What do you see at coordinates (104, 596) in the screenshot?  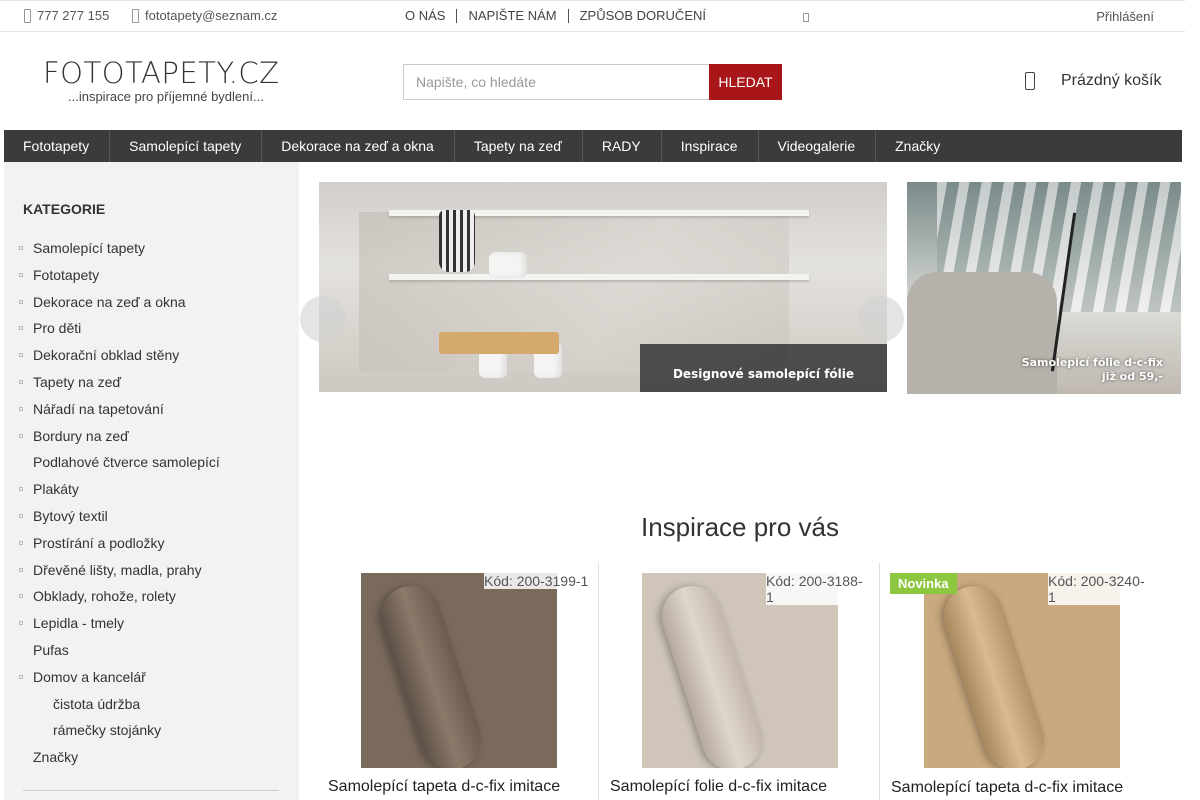 I see `sidebar-item-label: Obklady, rohože, rolety` at bounding box center [104, 596].